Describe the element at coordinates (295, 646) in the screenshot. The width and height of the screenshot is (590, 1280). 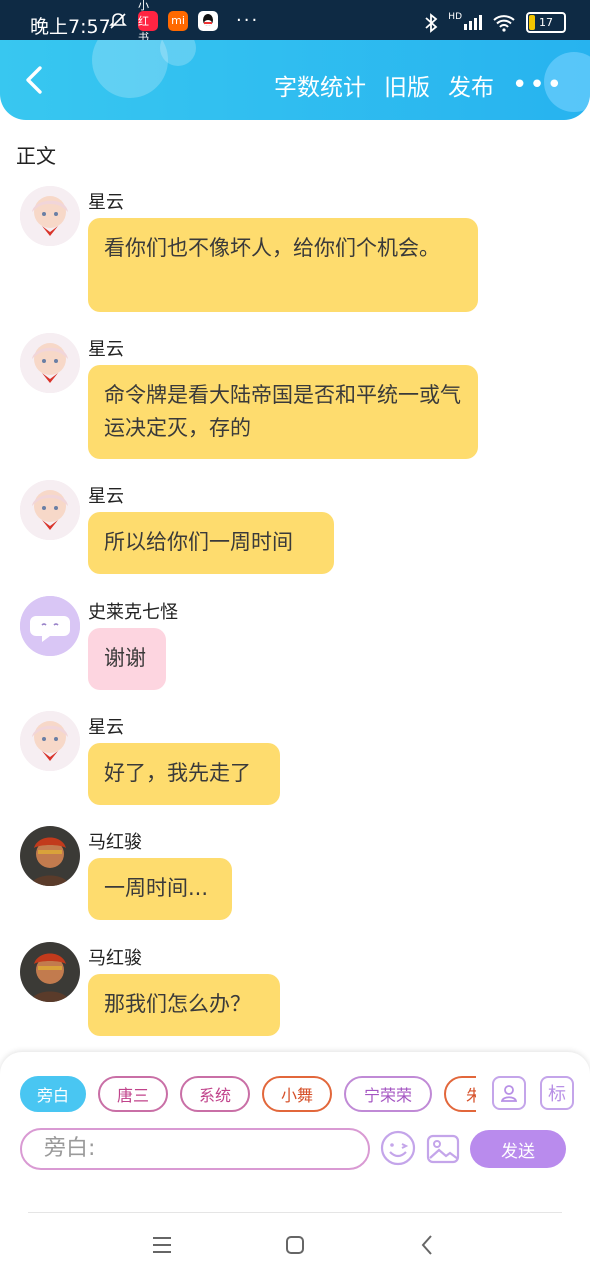
I see `chat-message: 史莱克七怪 谢谢` at that location.